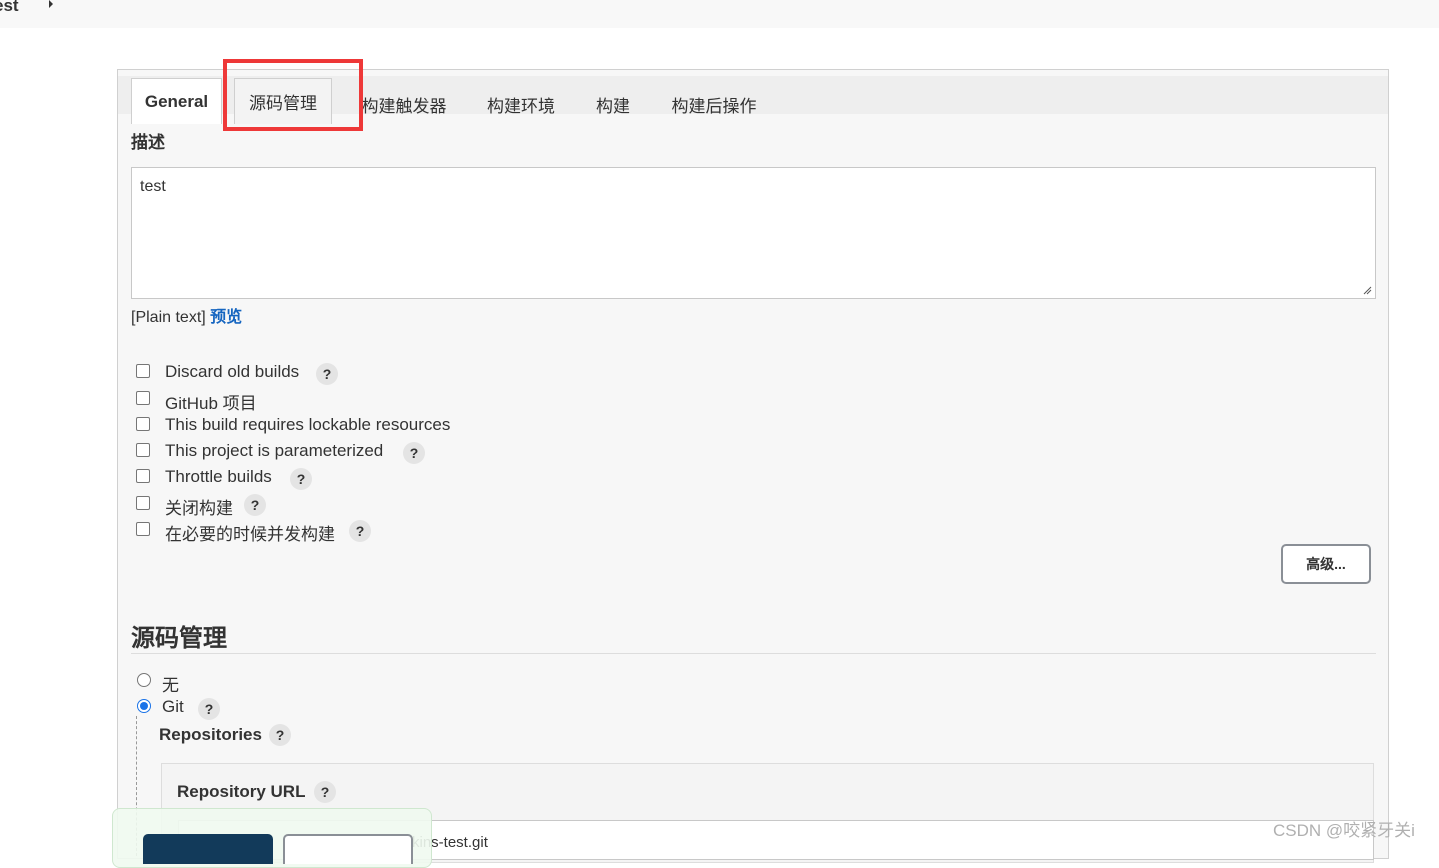 The width and height of the screenshot is (1439, 868). What do you see at coordinates (143, 450) in the screenshot?
I see `checkbox-parameterized` at bounding box center [143, 450].